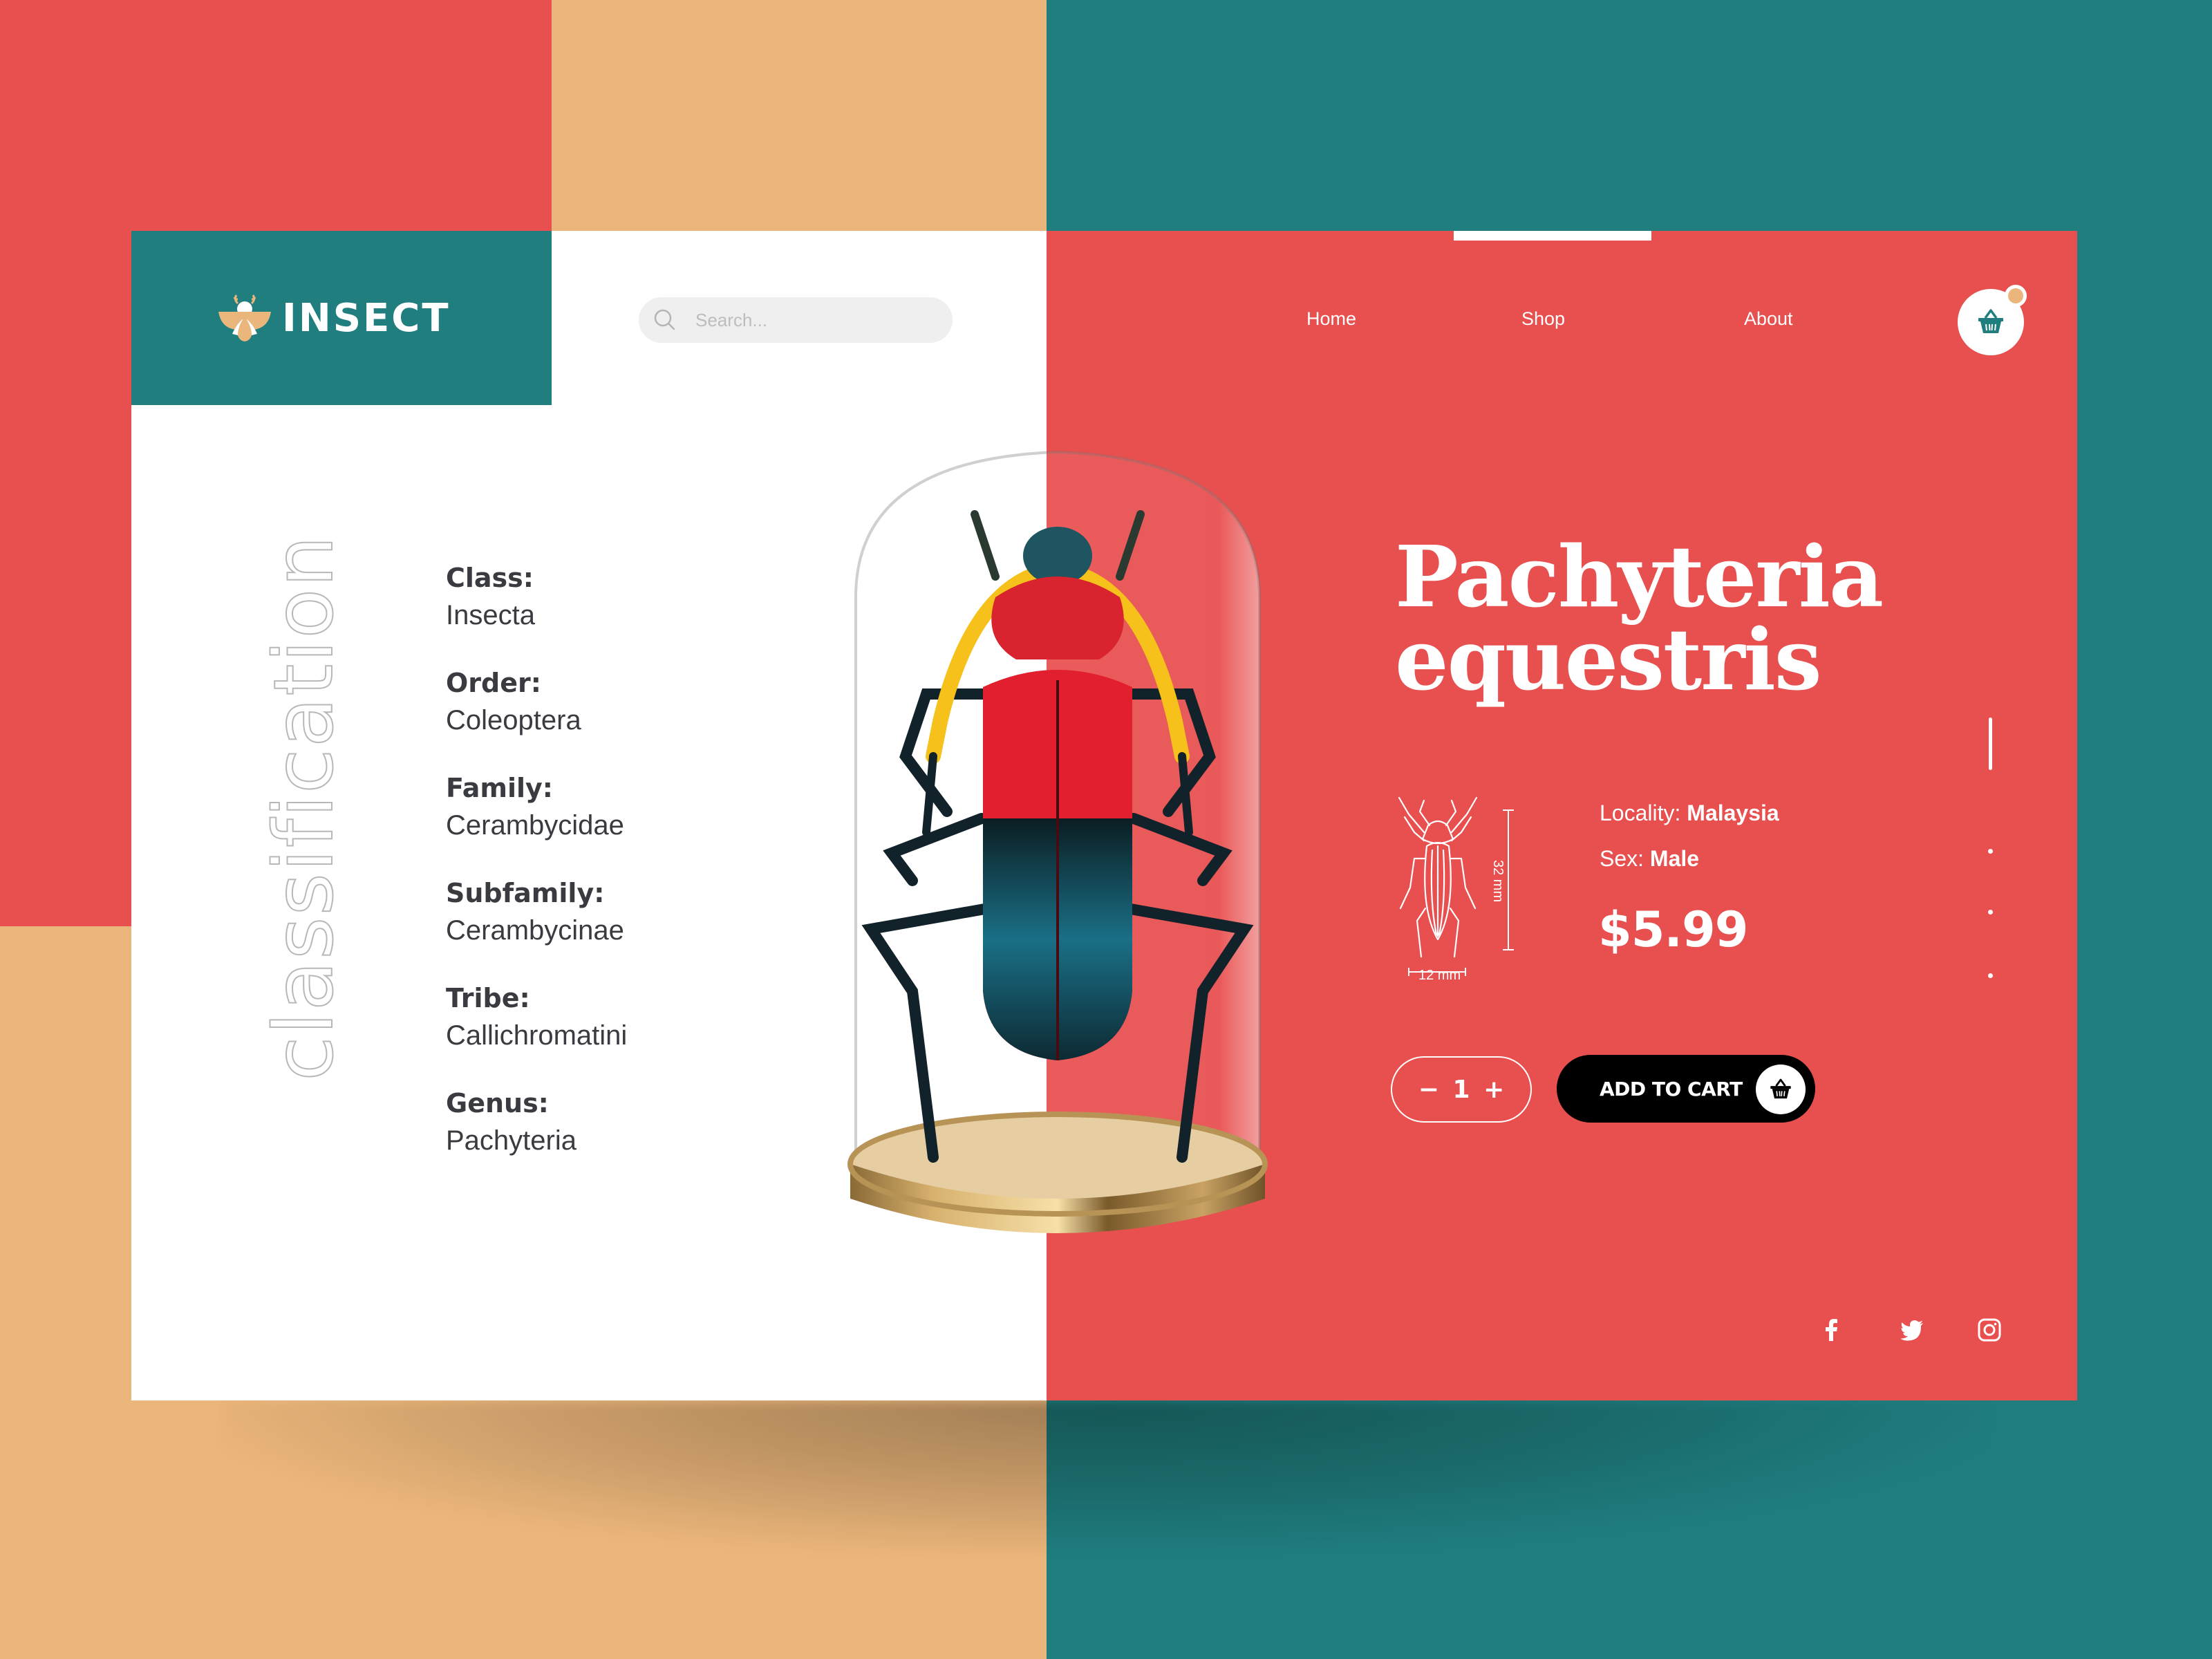 Image resolution: width=2212 pixels, height=1659 pixels. I want to click on classification-value: Coleoptera, so click(513, 720).